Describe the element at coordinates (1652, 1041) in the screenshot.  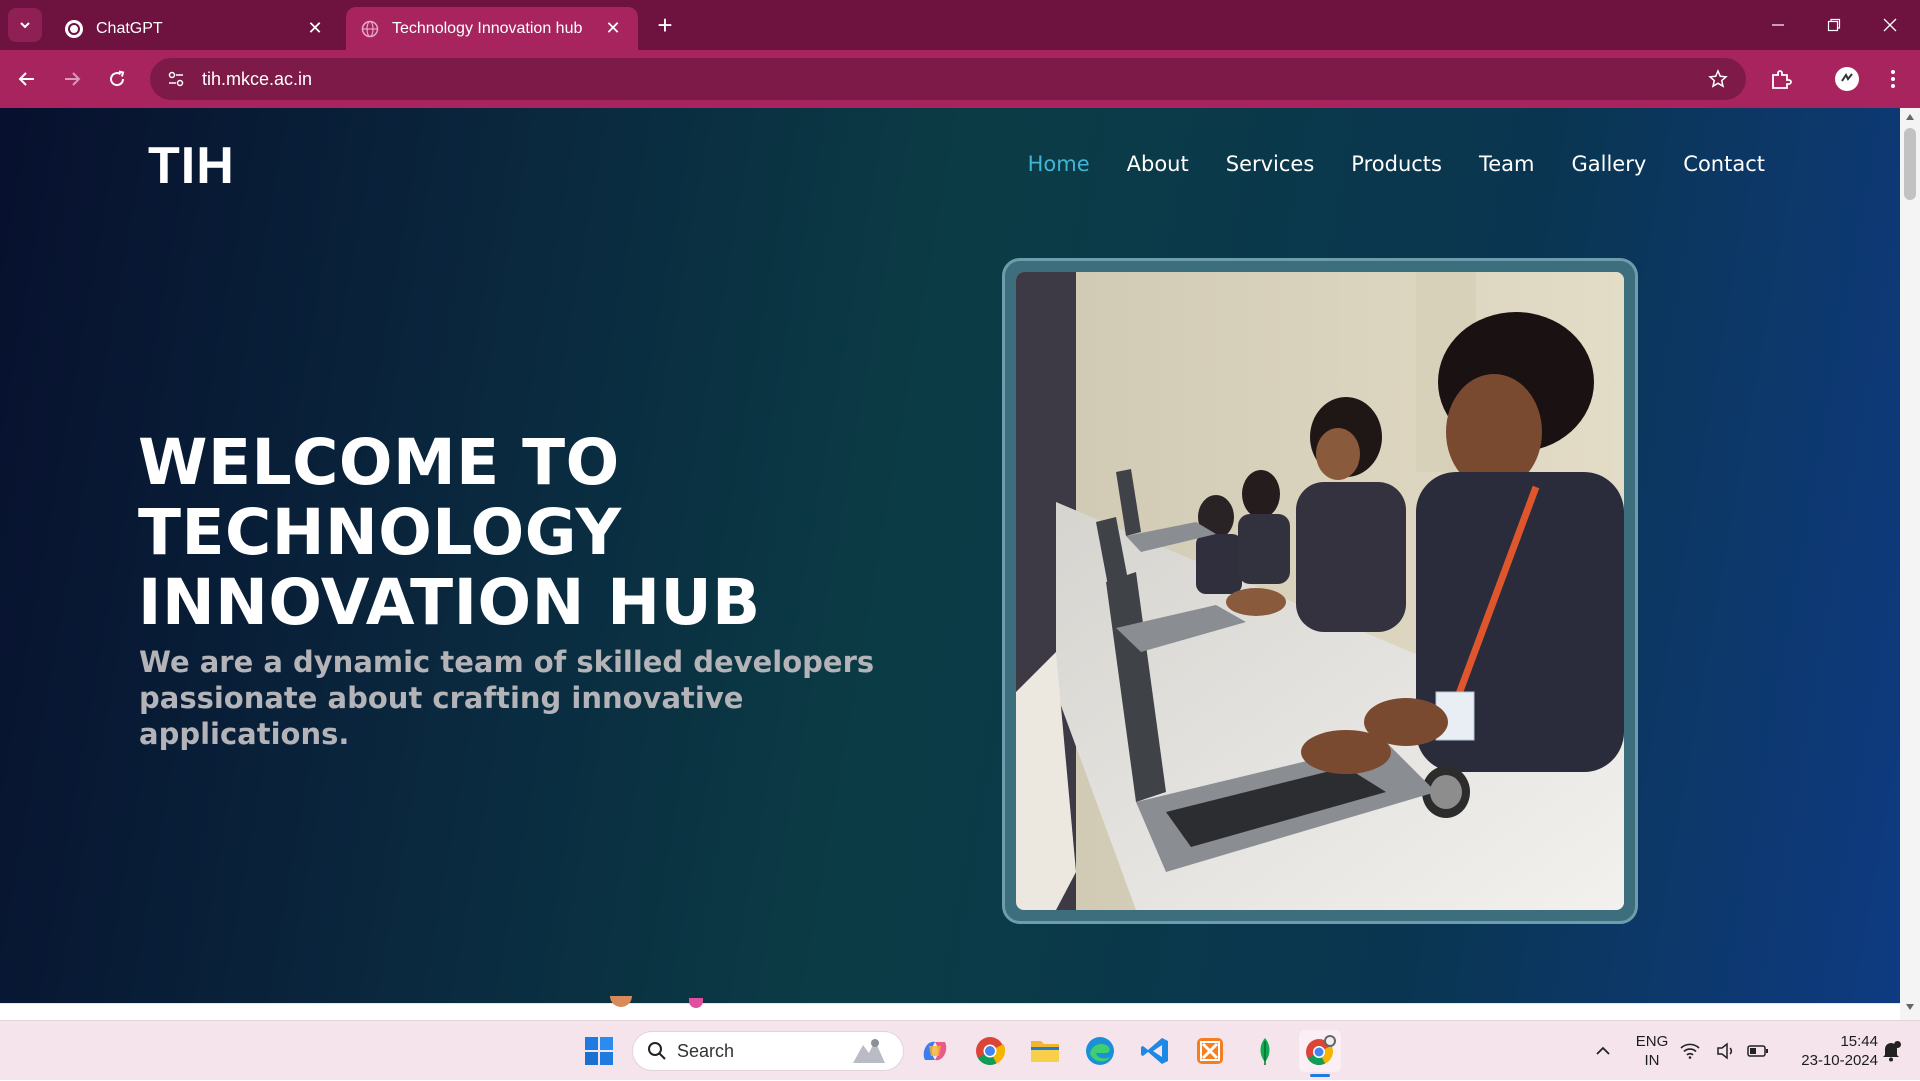
I see `language-label: ENG` at that location.